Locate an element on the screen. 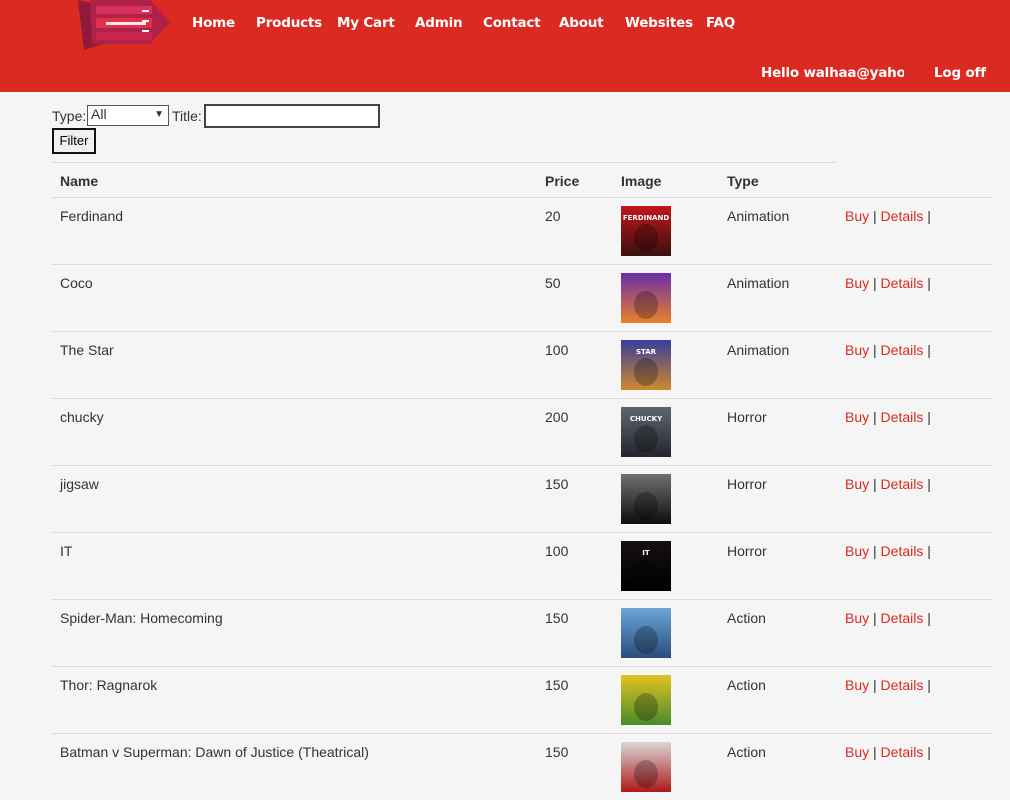 This screenshot has height=800, width=1010. poster-title: STAR is located at coordinates (646, 352).